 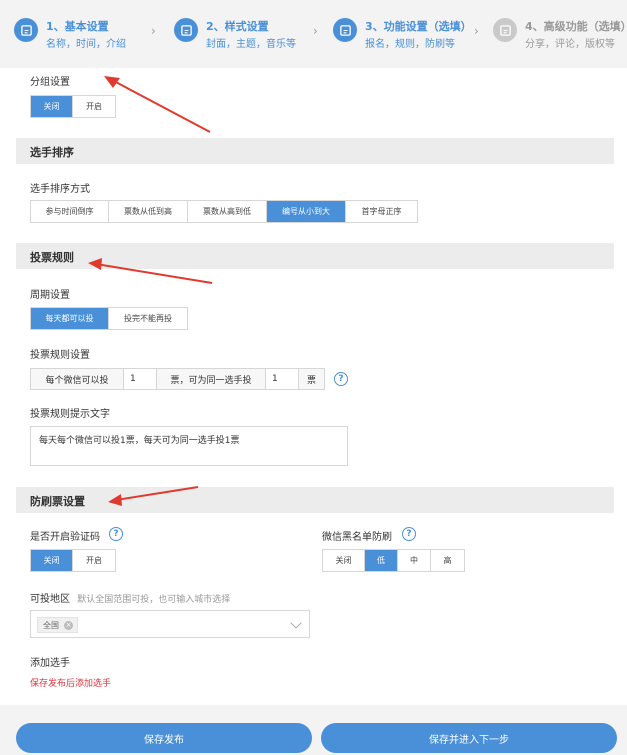 I want to click on section-title: 防刷票设置, so click(x=57, y=501).